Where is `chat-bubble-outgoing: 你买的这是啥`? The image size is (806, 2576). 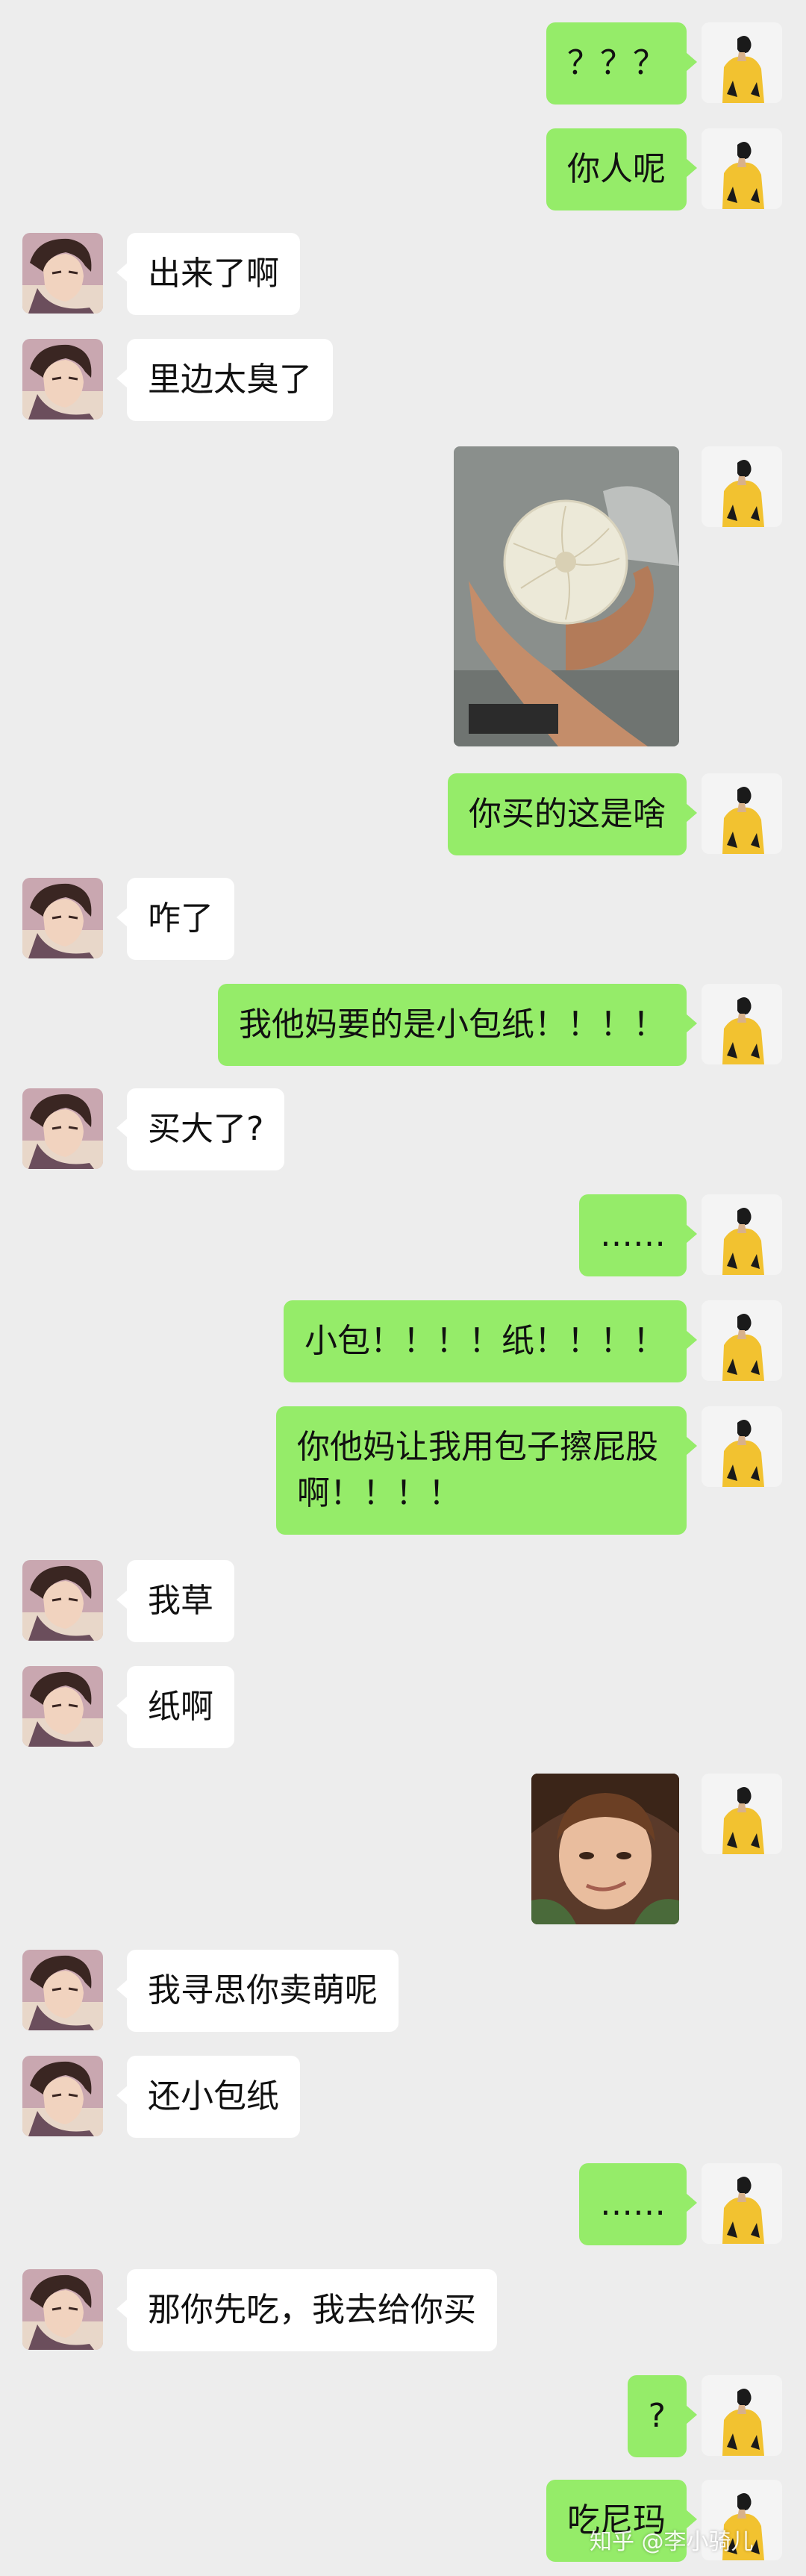 chat-bubble-outgoing: 你买的这是啥 is located at coordinates (572, 814).